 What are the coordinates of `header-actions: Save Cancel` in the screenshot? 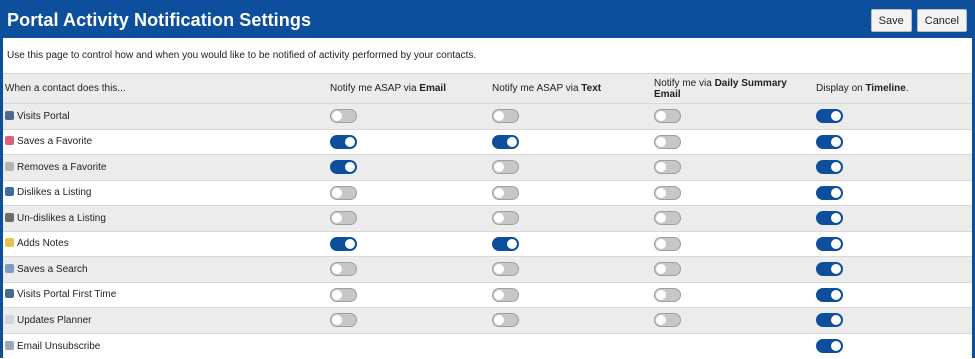 It's located at (918, 20).